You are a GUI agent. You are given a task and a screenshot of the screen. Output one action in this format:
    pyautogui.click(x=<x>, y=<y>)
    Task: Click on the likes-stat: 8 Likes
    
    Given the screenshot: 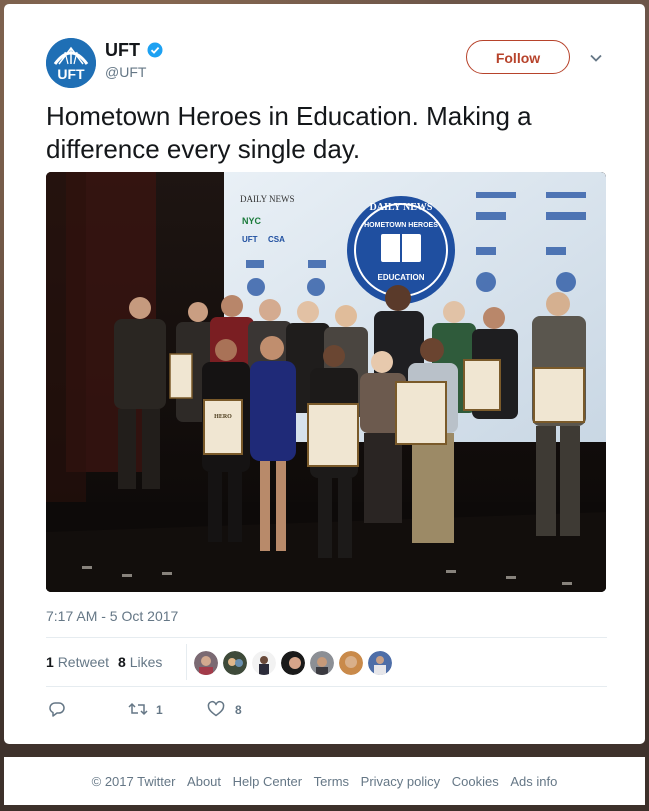 What is the action you would take?
    pyautogui.click(x=140, y=662)
    